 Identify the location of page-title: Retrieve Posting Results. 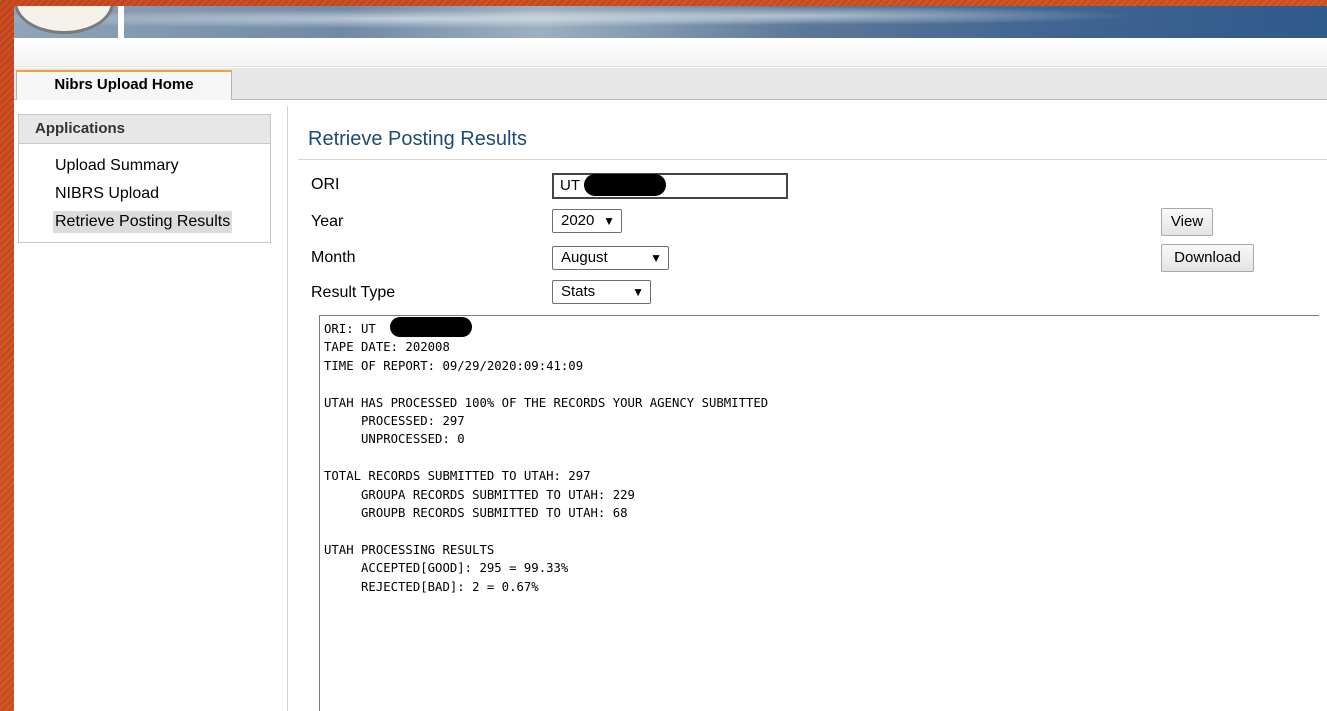
(417, 139).